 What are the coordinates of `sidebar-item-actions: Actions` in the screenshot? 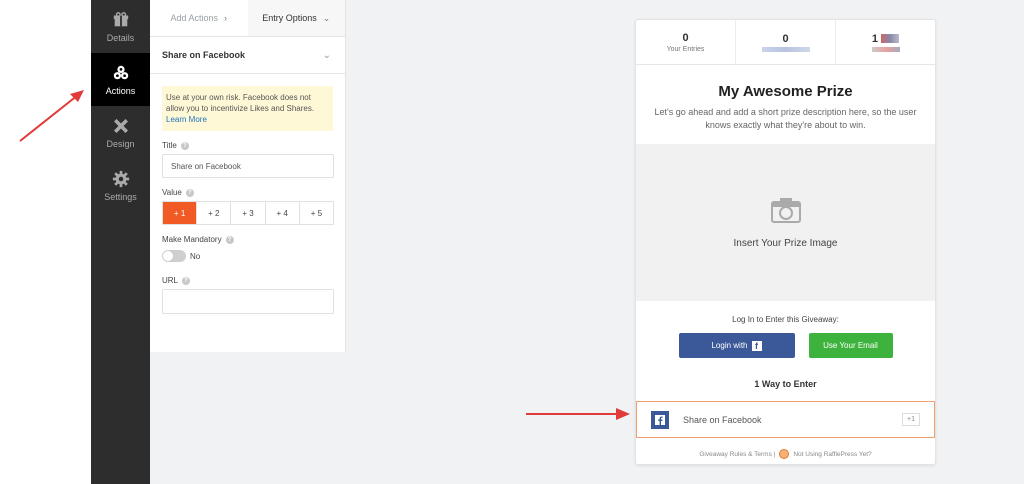 It's located at (120, 79).